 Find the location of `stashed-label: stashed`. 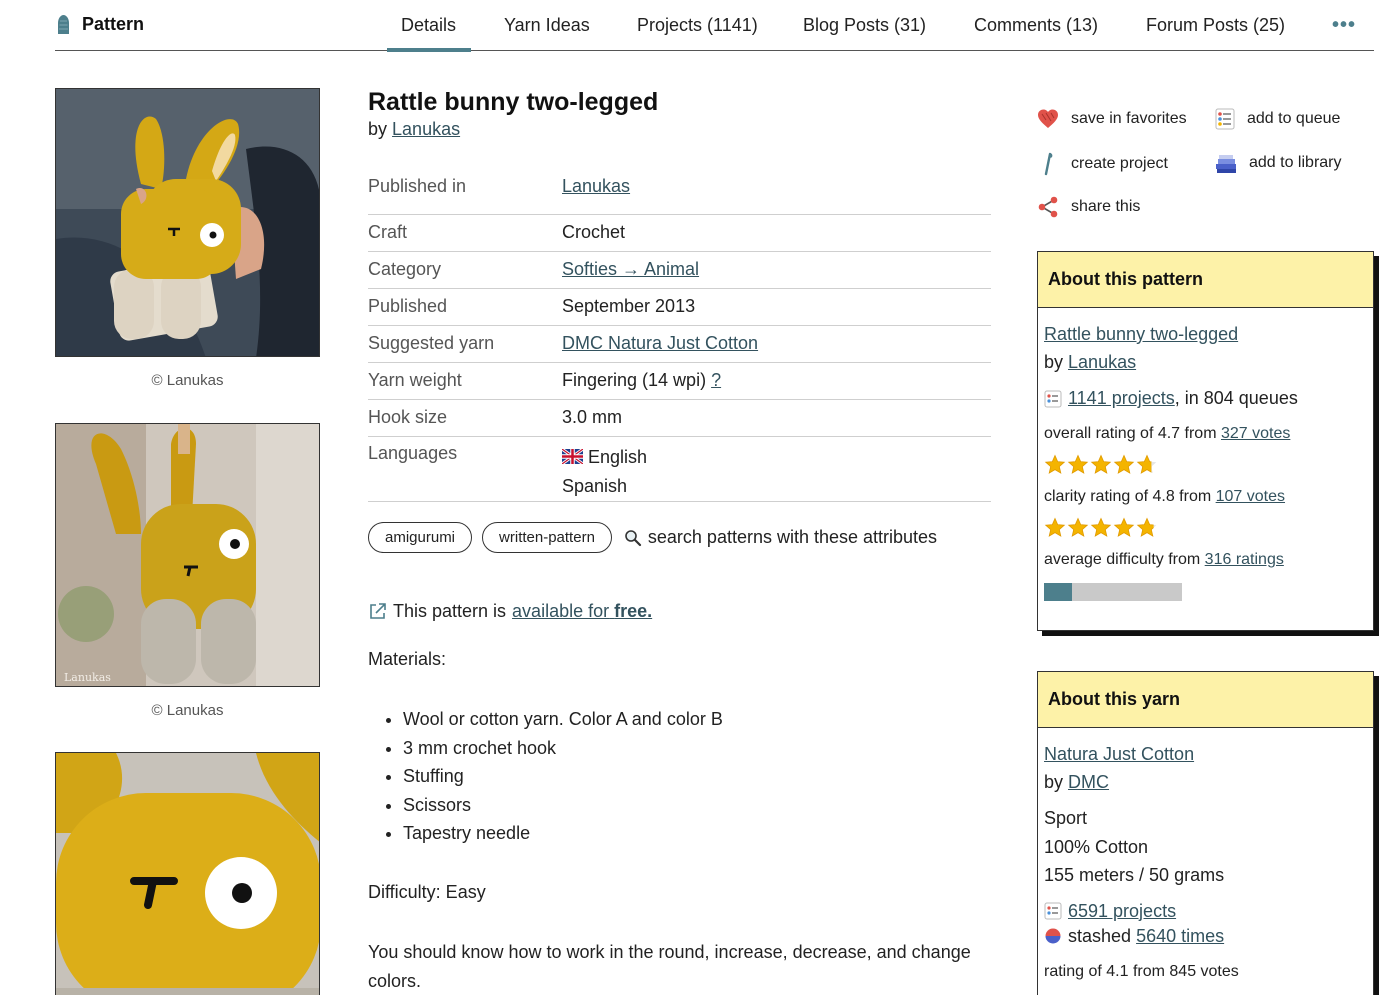

stashed-label: stashed is located at coordinates (1100, 935).